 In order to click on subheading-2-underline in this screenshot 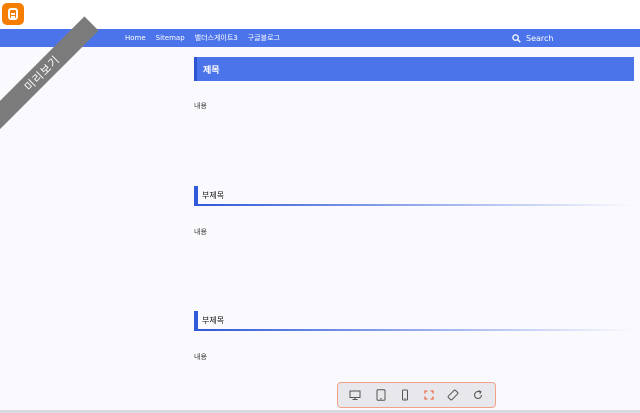, I will do `click(416, 330)`.